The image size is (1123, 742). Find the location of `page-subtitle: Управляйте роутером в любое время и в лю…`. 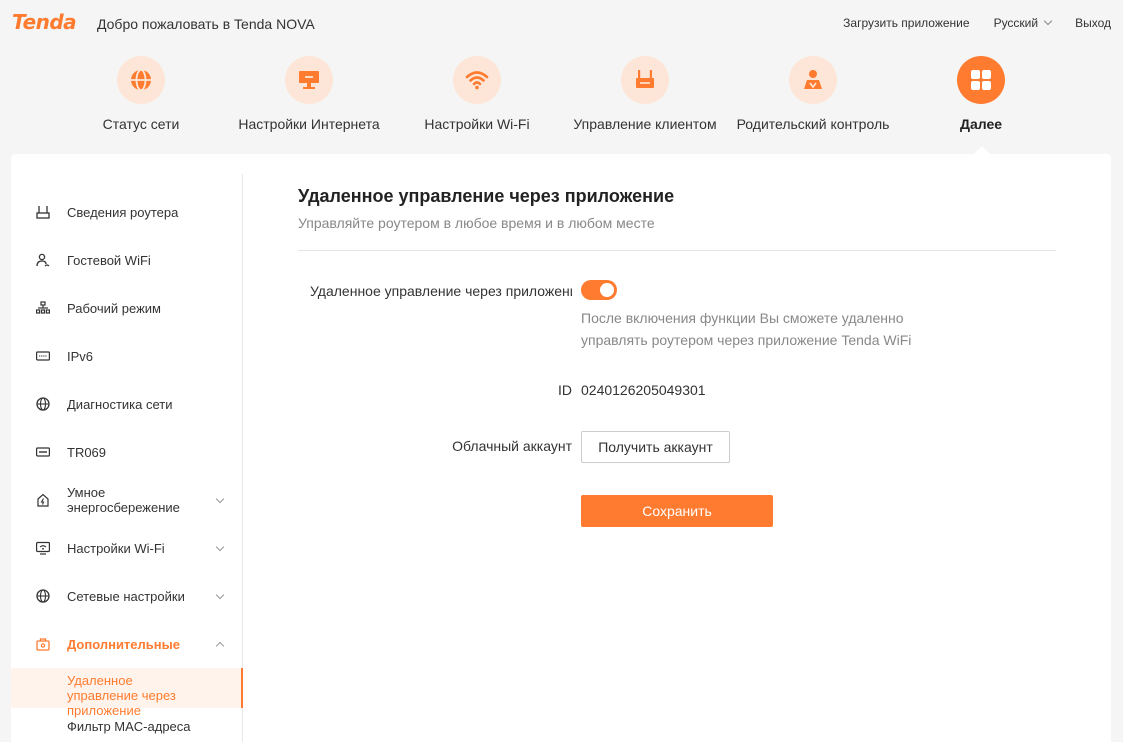

page-subtitle: Управляйте роутером в любое время и в лю… is located at coordinates (476, 223).